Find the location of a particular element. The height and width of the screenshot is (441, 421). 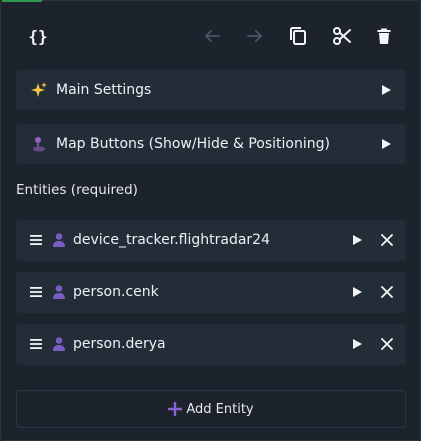

entities-section-title: Entities (required) is located at coordinates (77, 190).